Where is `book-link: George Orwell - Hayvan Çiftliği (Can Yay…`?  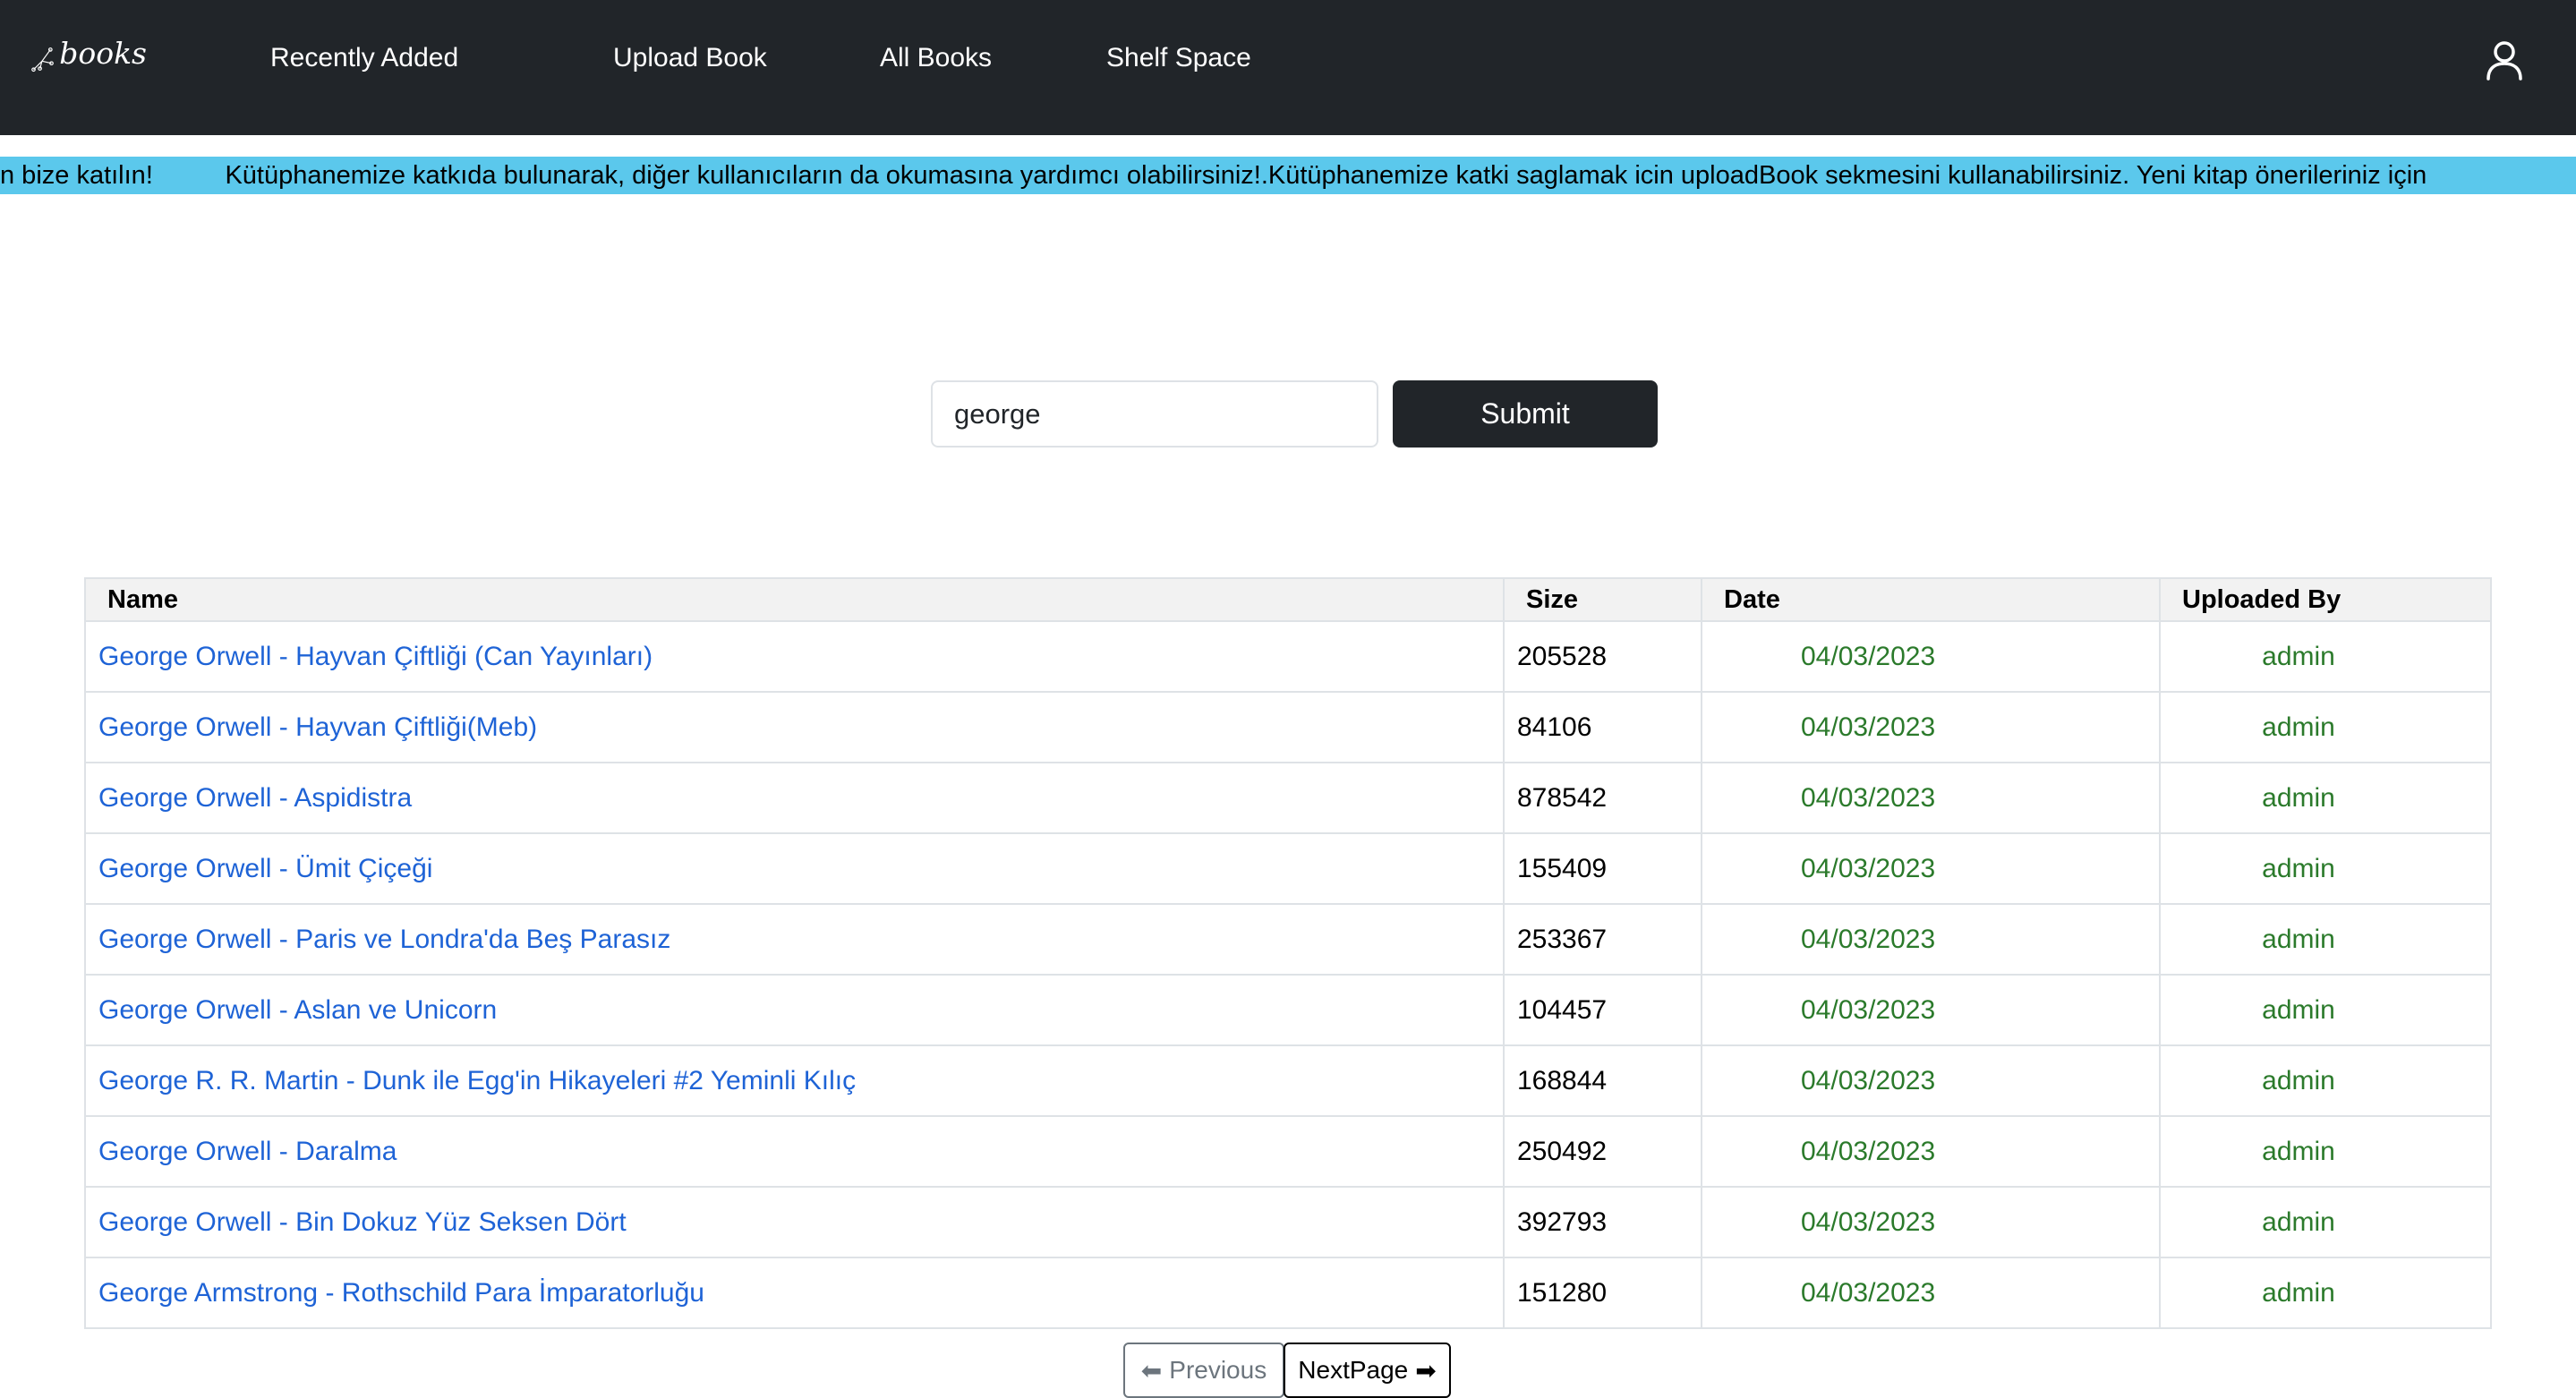 book-link: George Orwell - Hayvan Çiftliği (Can Yay… is located at coordinates (375, 656).